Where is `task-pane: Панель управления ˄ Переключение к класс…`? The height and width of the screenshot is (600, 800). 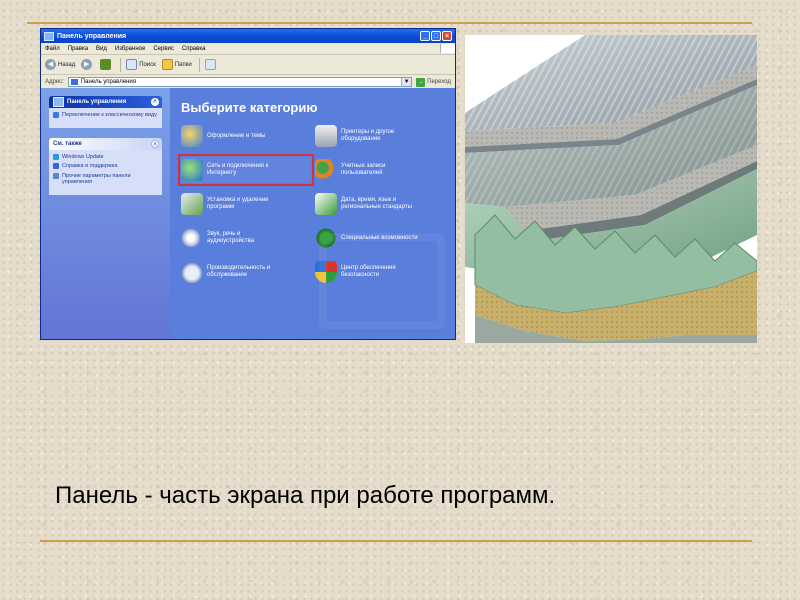
task-pane: Панель управления ˄ Переключение к класс… is located at coordinates (105, 213).